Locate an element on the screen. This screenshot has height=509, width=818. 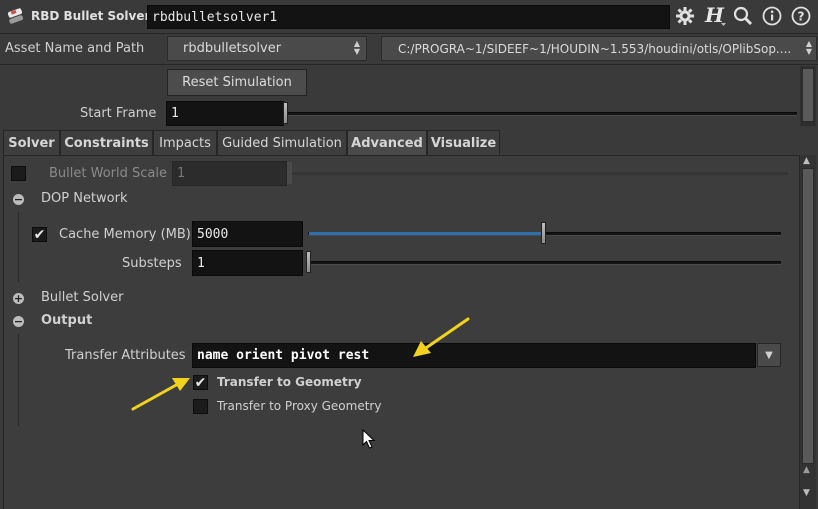
search-icon is located at coordinates (743, 16).